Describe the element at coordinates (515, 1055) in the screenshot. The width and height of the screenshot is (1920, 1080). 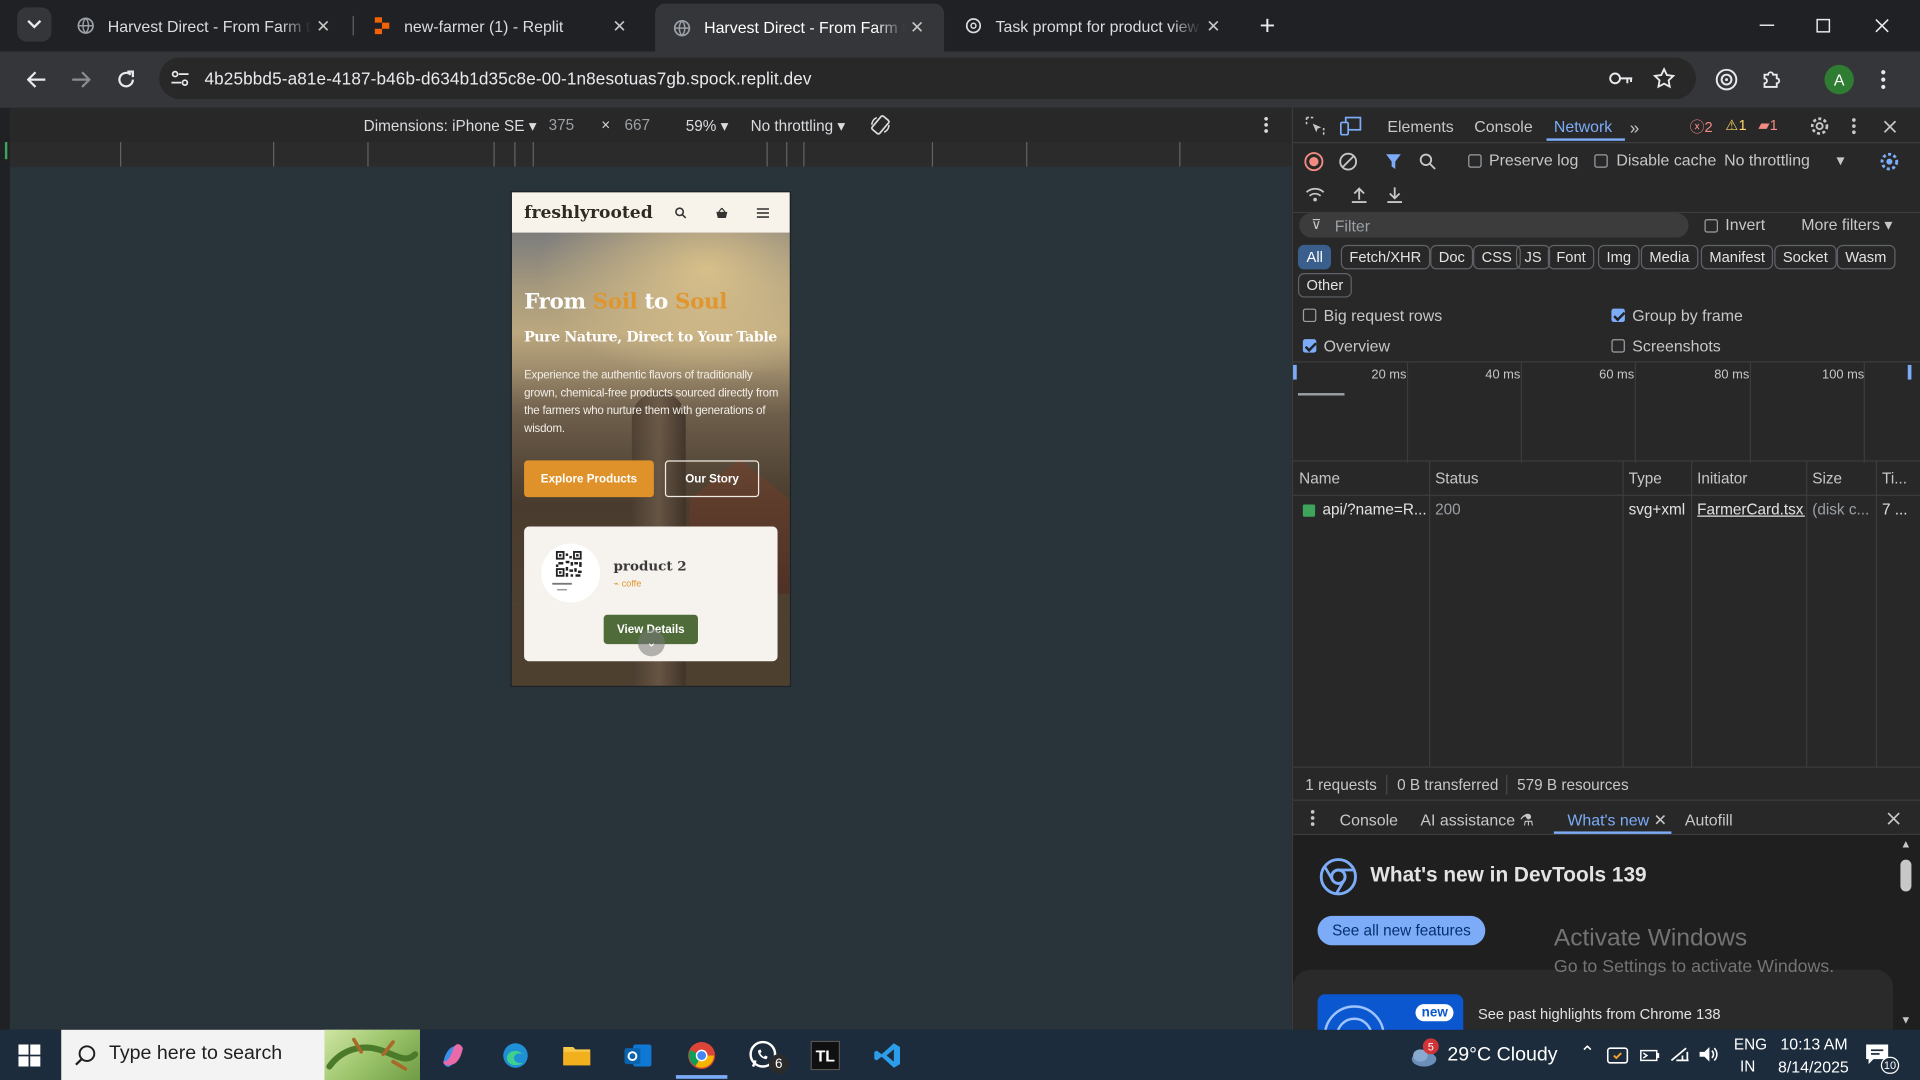
I see `edge-browser-icon` at that location.